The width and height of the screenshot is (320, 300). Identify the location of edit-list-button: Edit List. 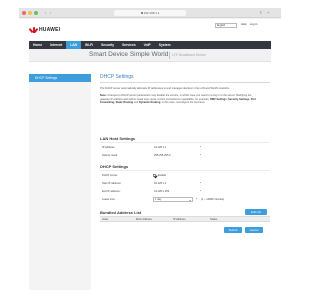
(256, 212).